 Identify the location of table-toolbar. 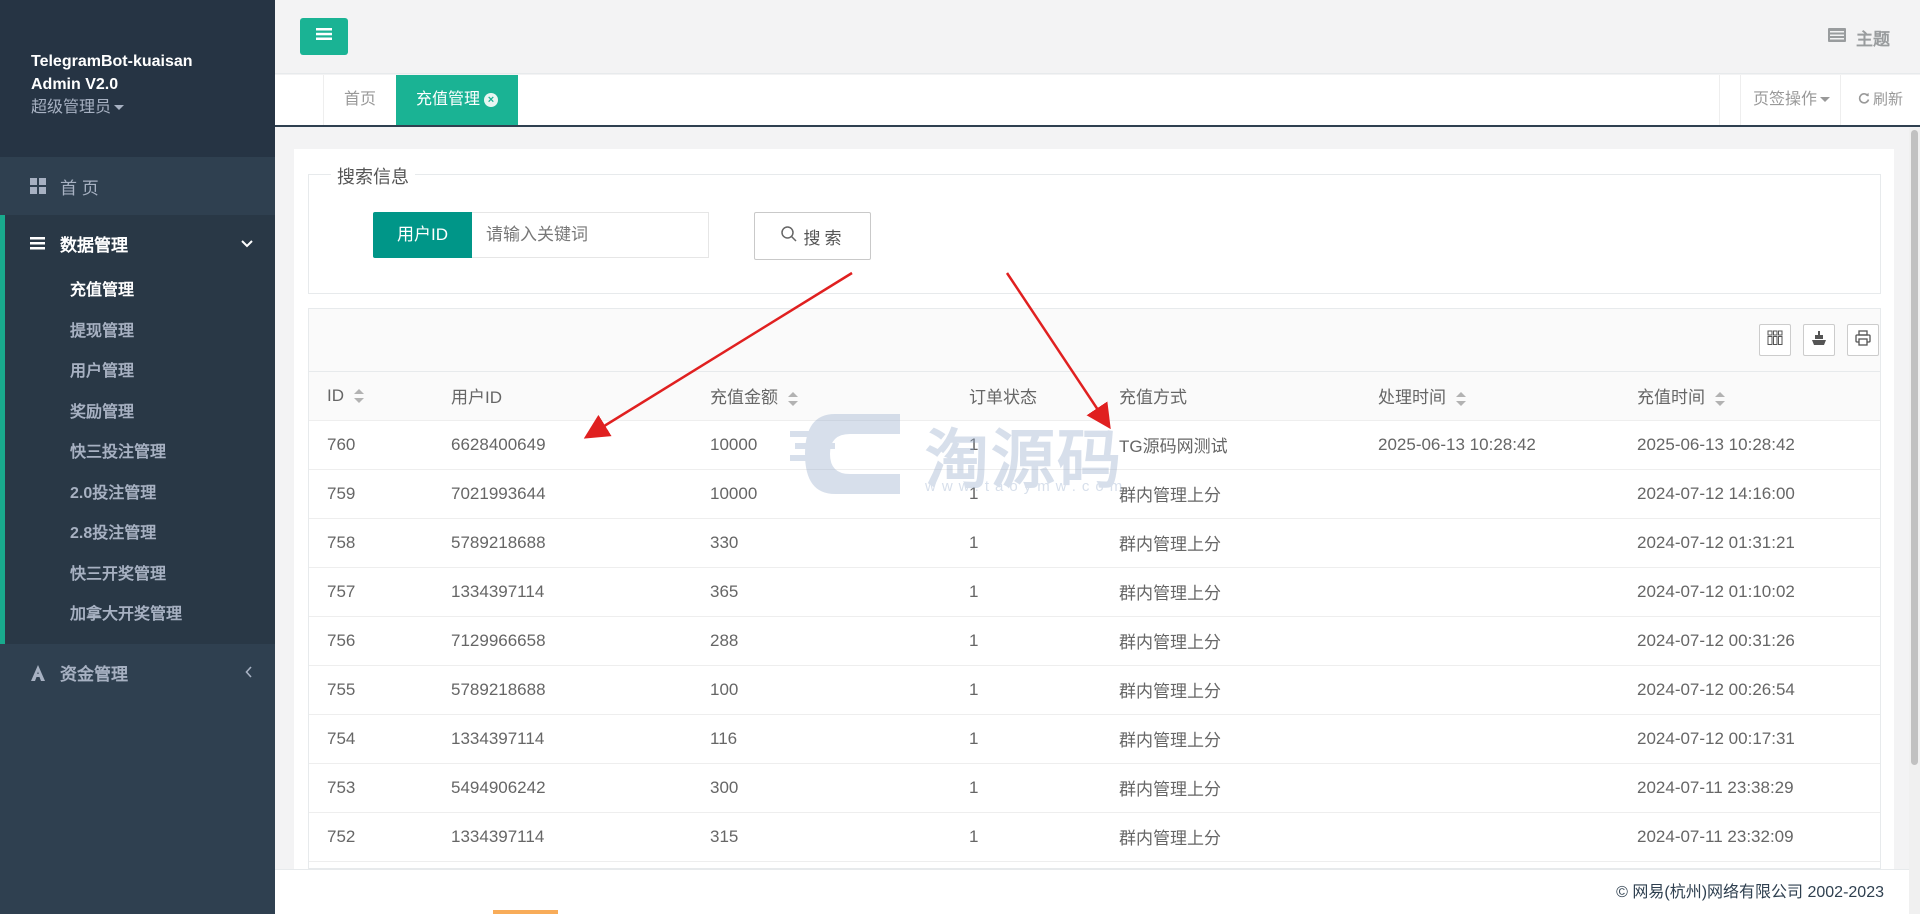
(1094, 340).